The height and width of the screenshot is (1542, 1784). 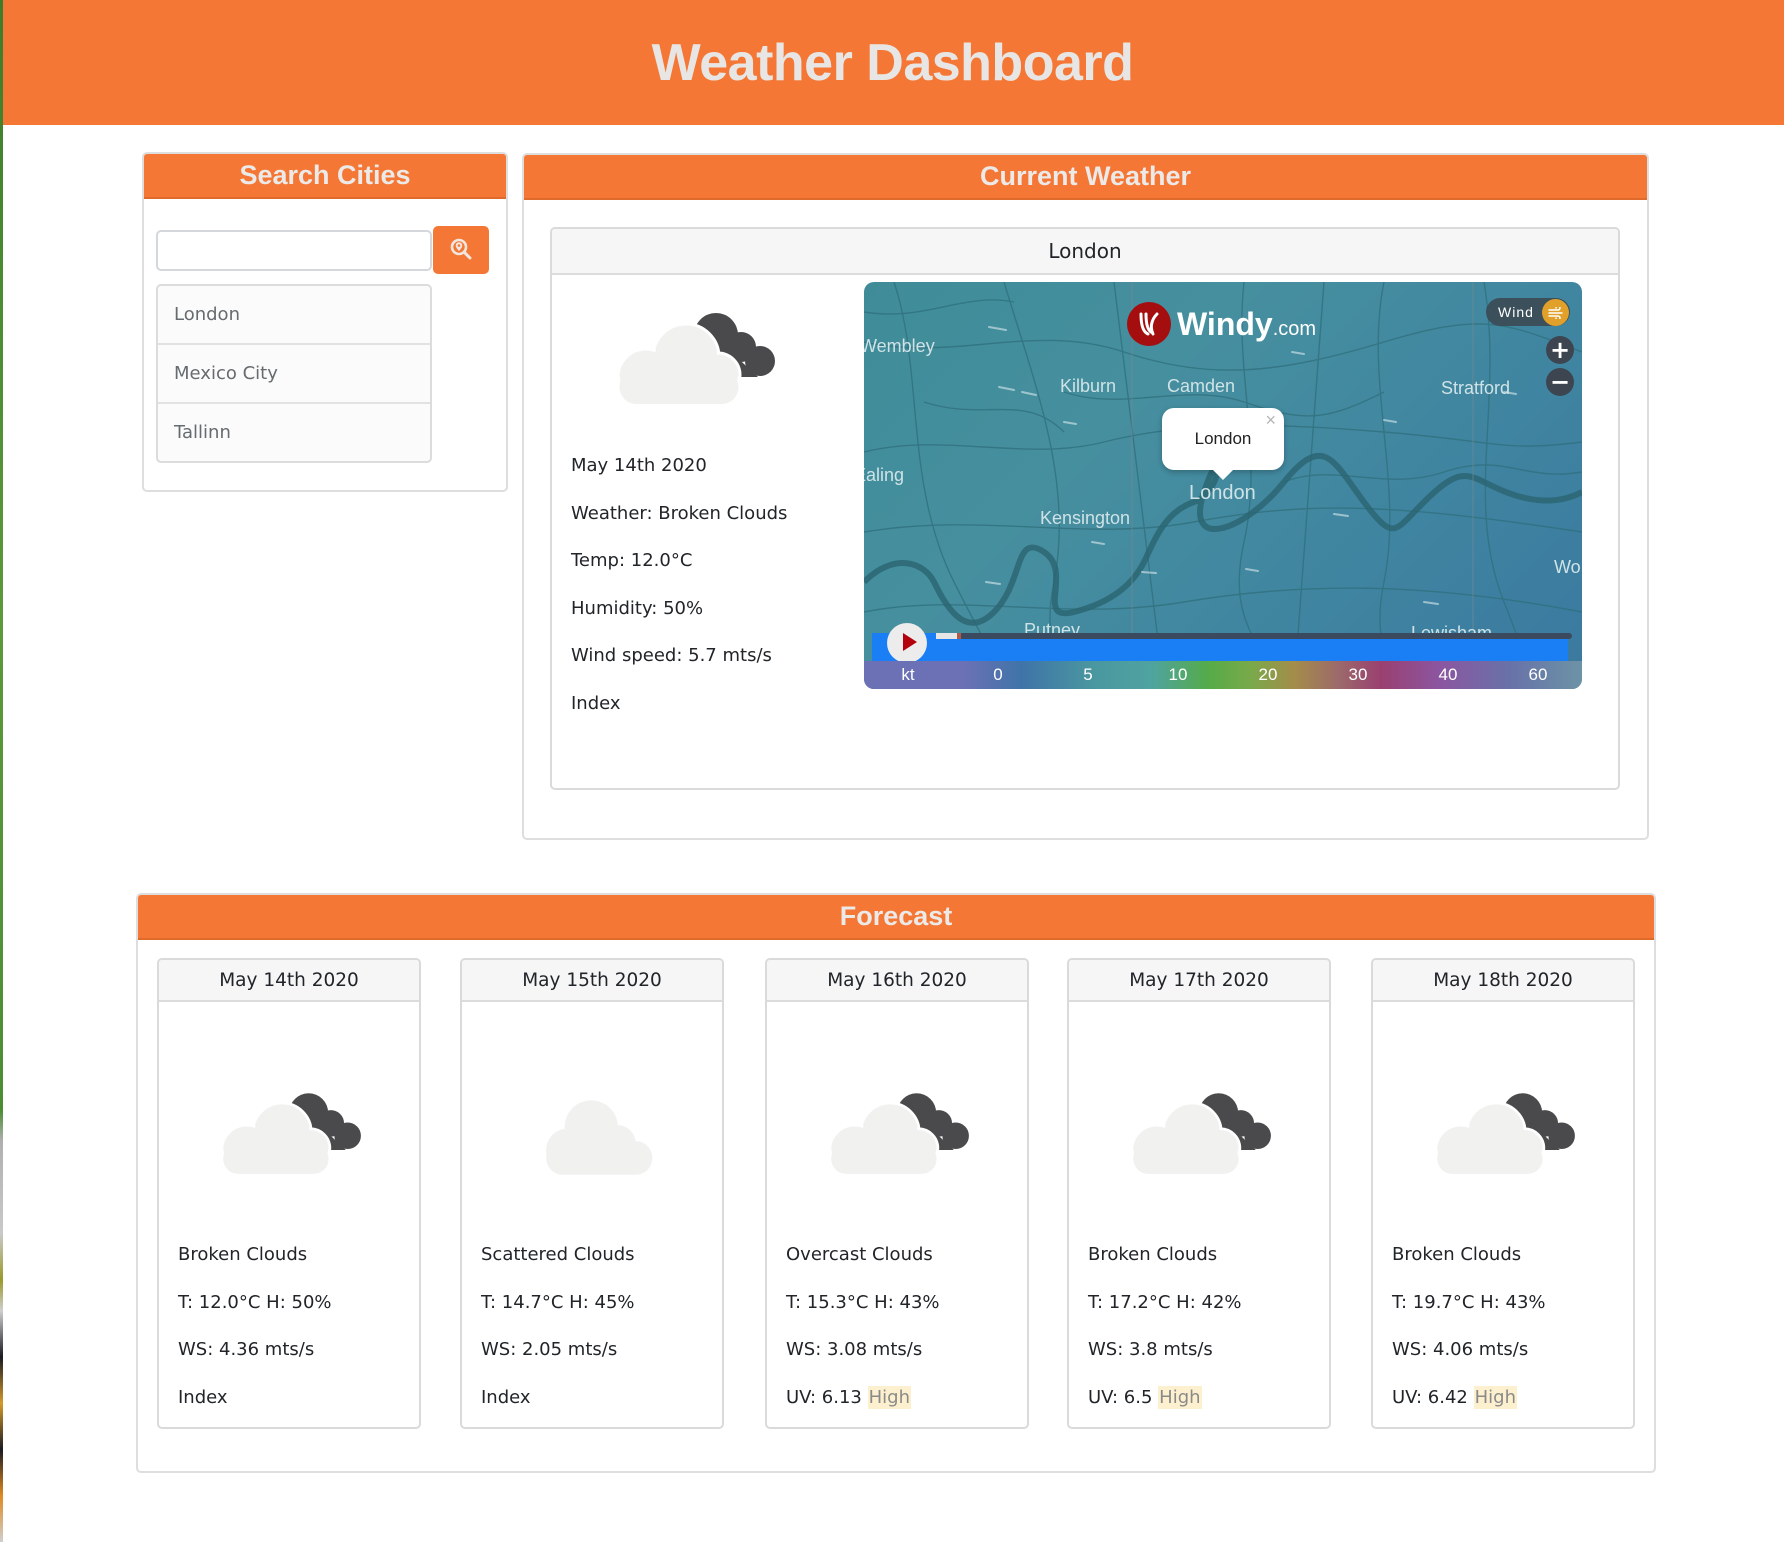 What do you see at coordinates (1088, 386) in the screenshot?
I see `map-label-kilburn: Kilburn` at bounding box center [1088, 386].